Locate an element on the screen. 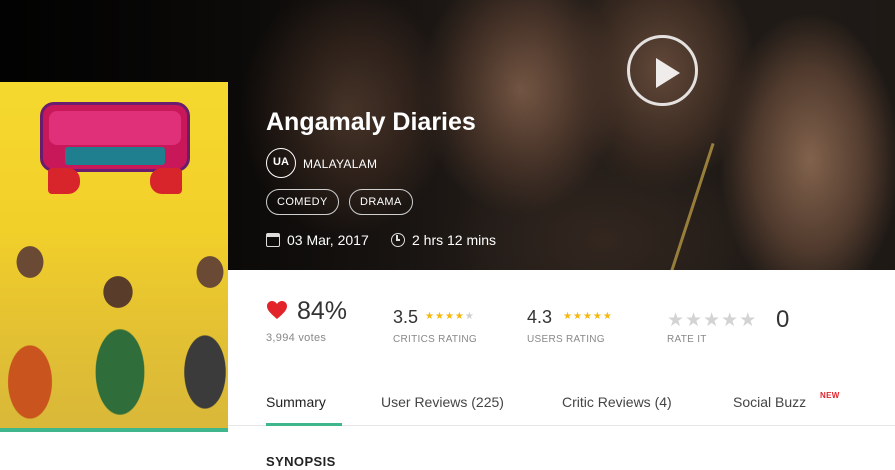  movie-duration: 2 hrs 12 mins is located at coordinates (454, 240).